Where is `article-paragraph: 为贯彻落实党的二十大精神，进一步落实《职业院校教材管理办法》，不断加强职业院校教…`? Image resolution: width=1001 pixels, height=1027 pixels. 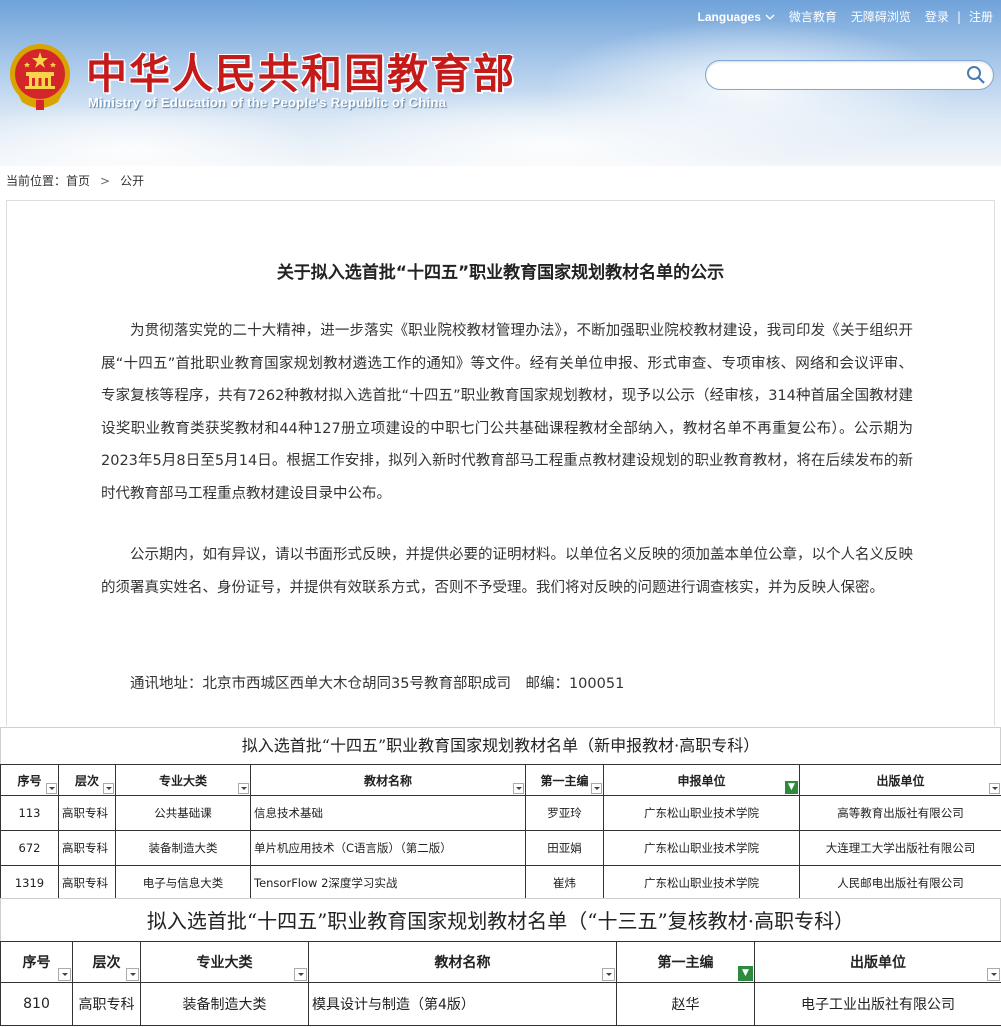 article-paragraph: 为贯彻落实党的二十大精神，进一步落实《职业院校教材管理办法》，不断加强职业院校教… is located at coordinates (507, 412).